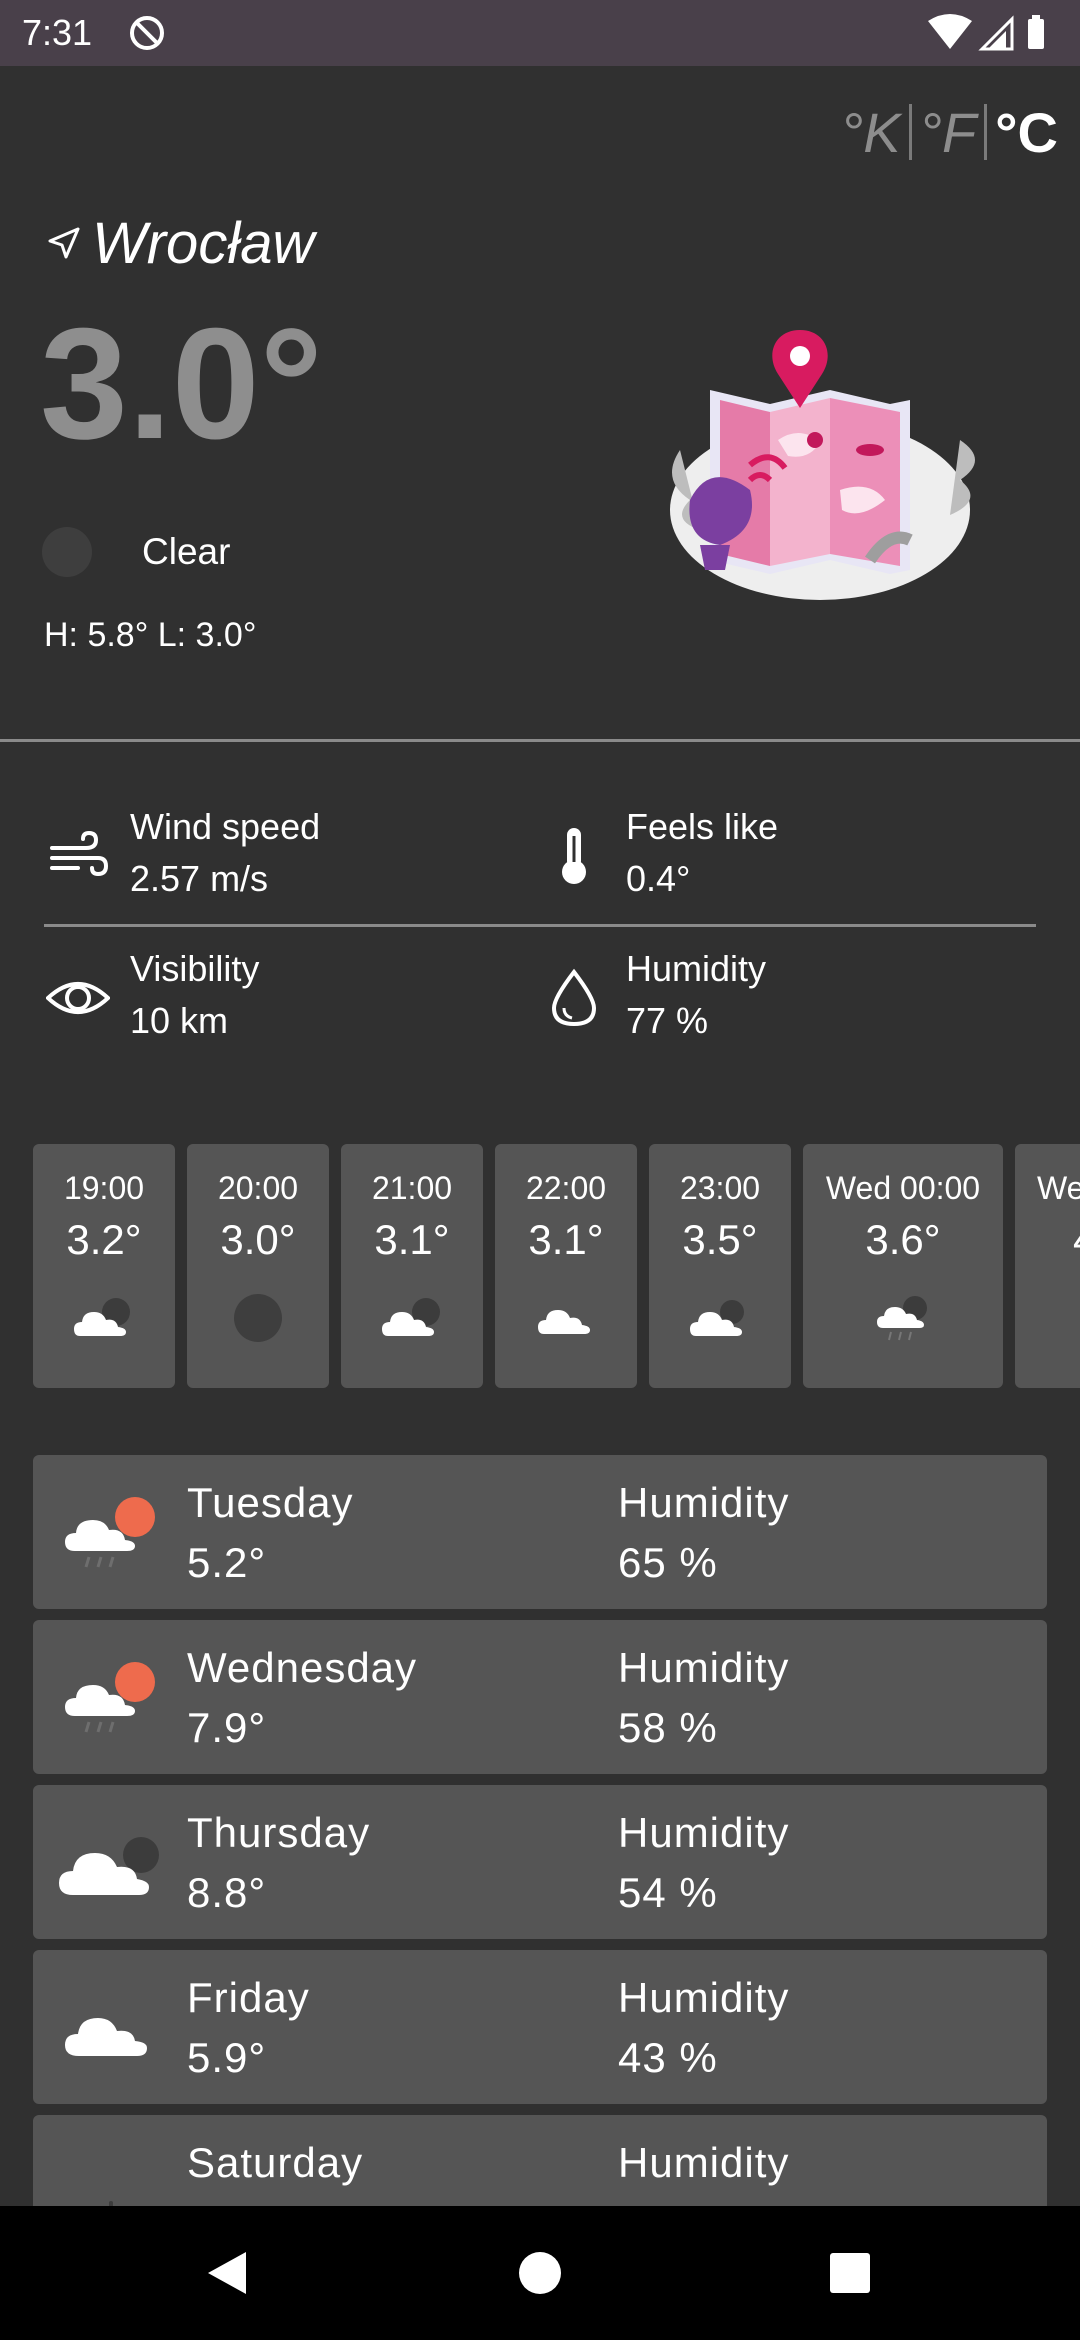  I want to click on feels-like-label: Feels like, so click(702, 826).